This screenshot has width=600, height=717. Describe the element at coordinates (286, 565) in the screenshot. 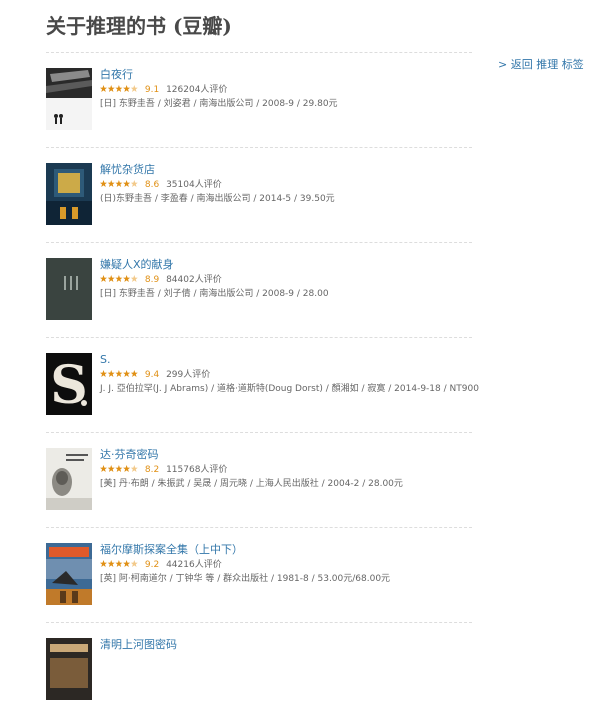

I see `book-rating: 9.2 44216人评价` at that location.